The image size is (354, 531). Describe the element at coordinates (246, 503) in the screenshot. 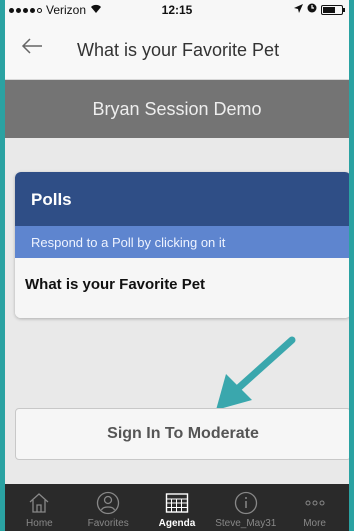

I see `info-icon` at that location.